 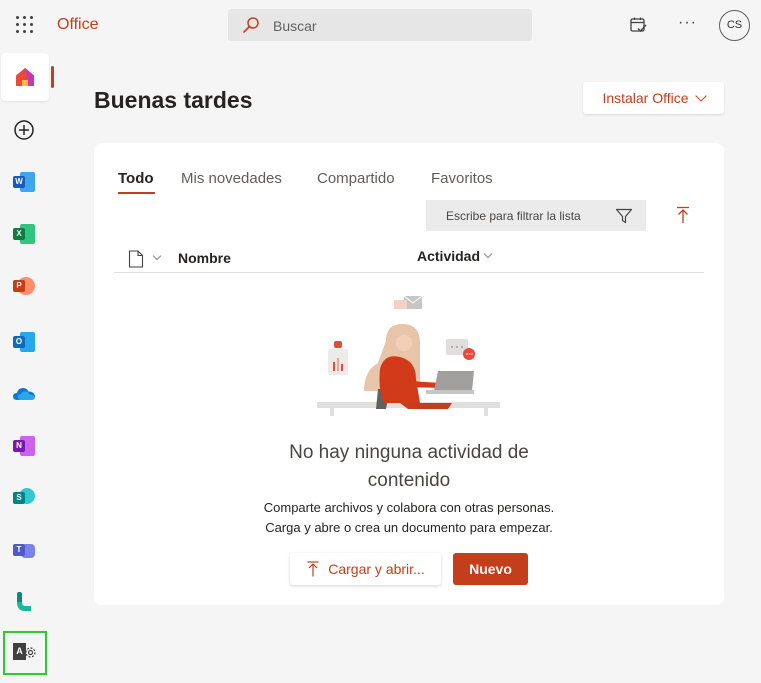 I want to click on search-placeholder: Buscar, so click(x=295, y=26).